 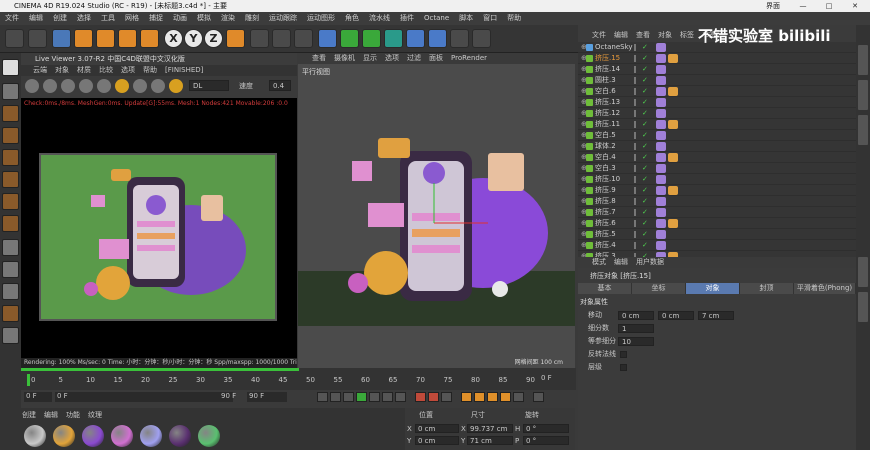 What do you see at coordinates (252, 18) in the screenshot?
I see `menu-sculpt: 雕刻` at bounding box center [252, 18].